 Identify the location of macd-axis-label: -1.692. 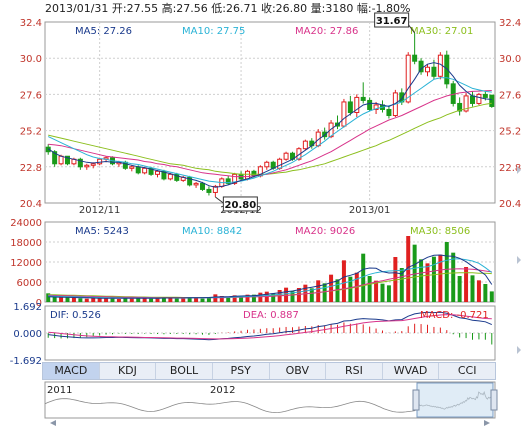
(26, 361).